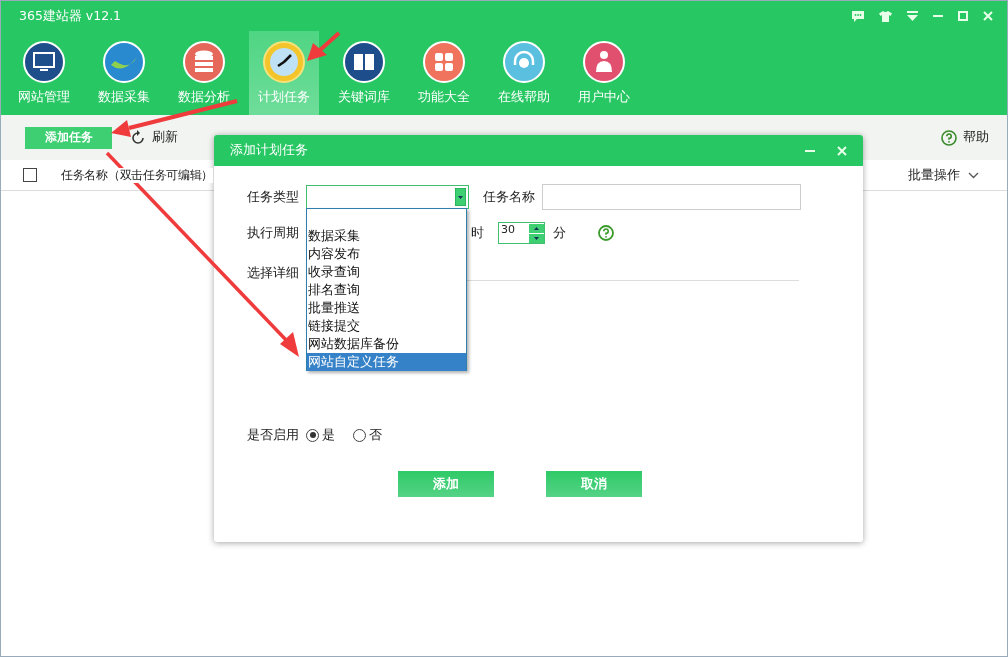  What do you see at coordinates (273, 273) in the screenshot?
I see `field-label: 选择详细` at bounding box center [273, 273].